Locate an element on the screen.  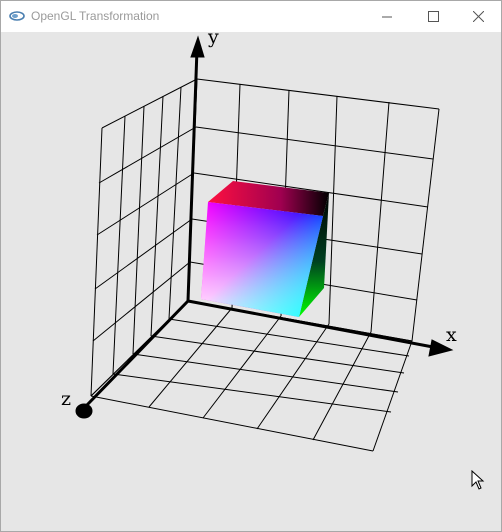
z-axis-arrowhead is located at coordinates (84, 411).